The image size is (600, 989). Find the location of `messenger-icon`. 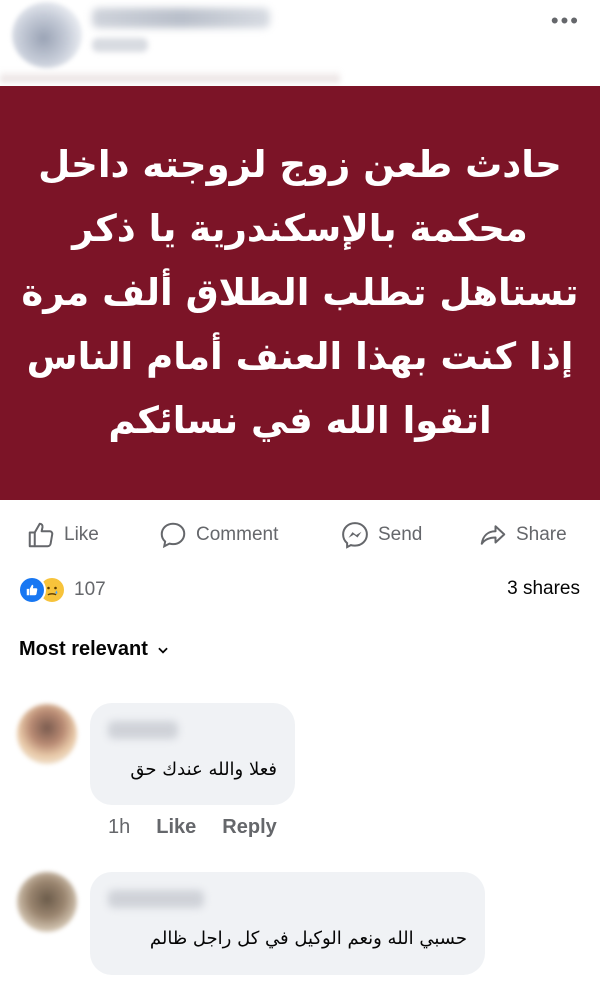

messenger-icon is located at coordinates (355, 535).